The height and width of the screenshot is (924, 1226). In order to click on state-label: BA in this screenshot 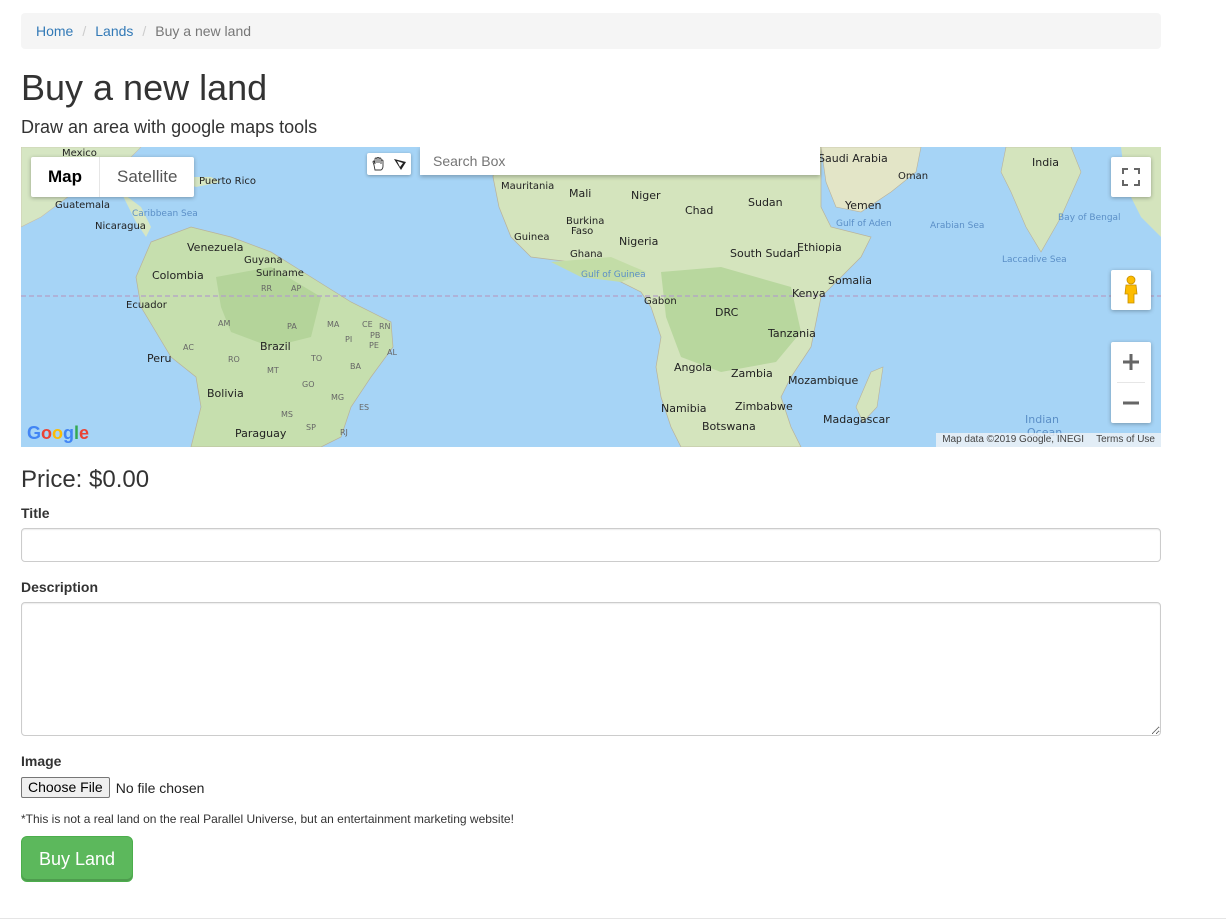, I will do `click(355, 366)`.